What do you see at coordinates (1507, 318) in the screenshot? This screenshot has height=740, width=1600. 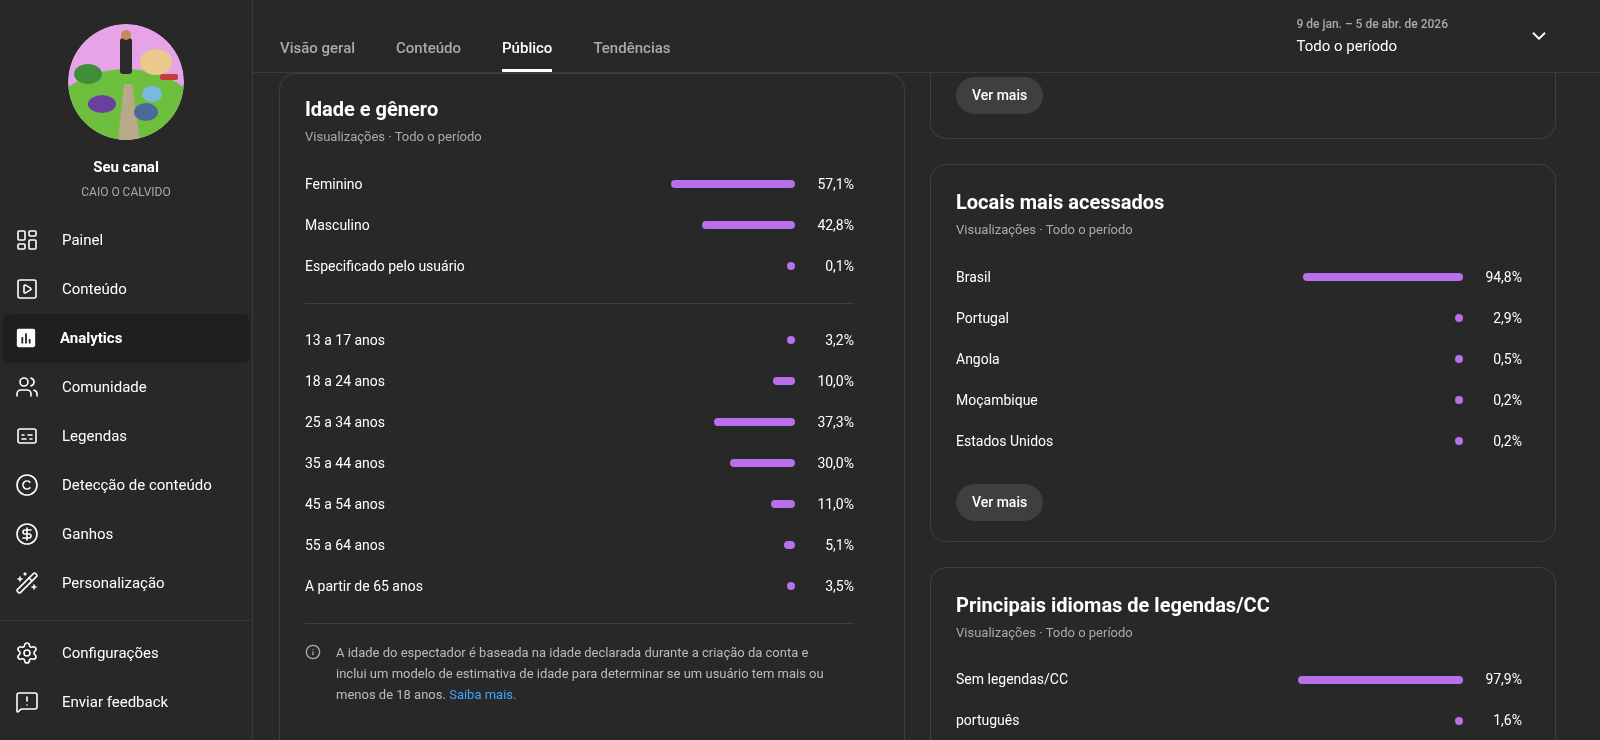 I see `percent-value: 2,9%` at bounding box center [1507, 318].